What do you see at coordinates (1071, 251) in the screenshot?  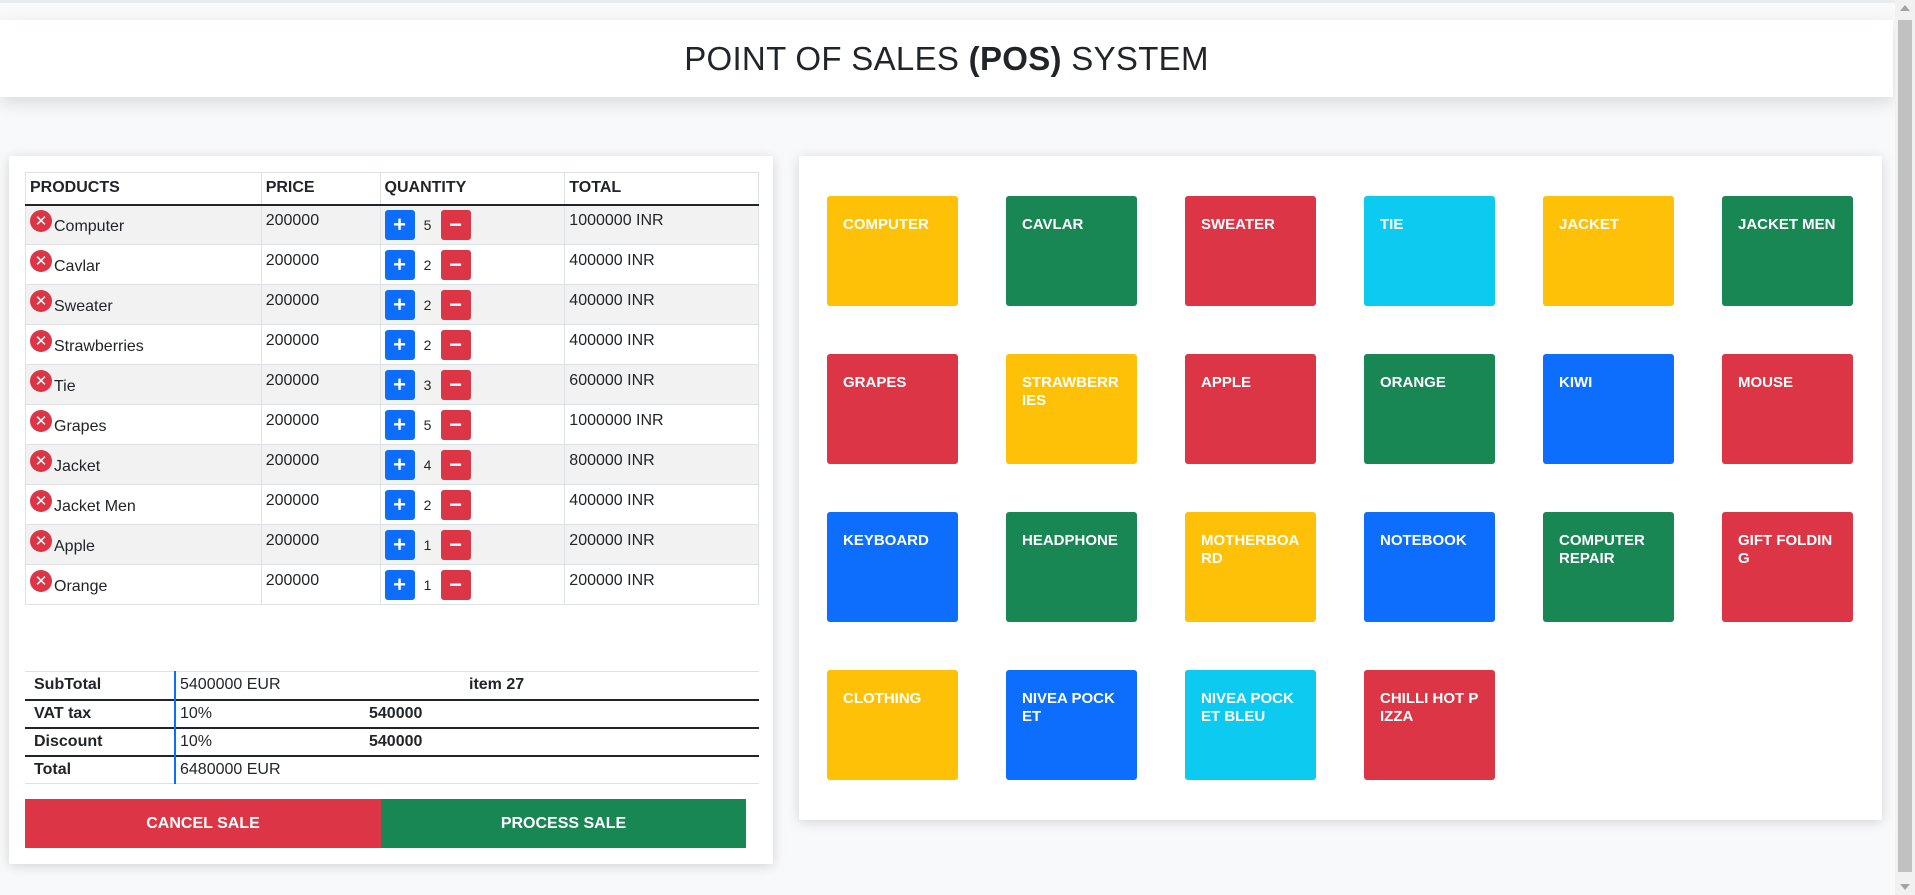 I see `product-tile: CAVLAR` at bounding box center [1071, 251].